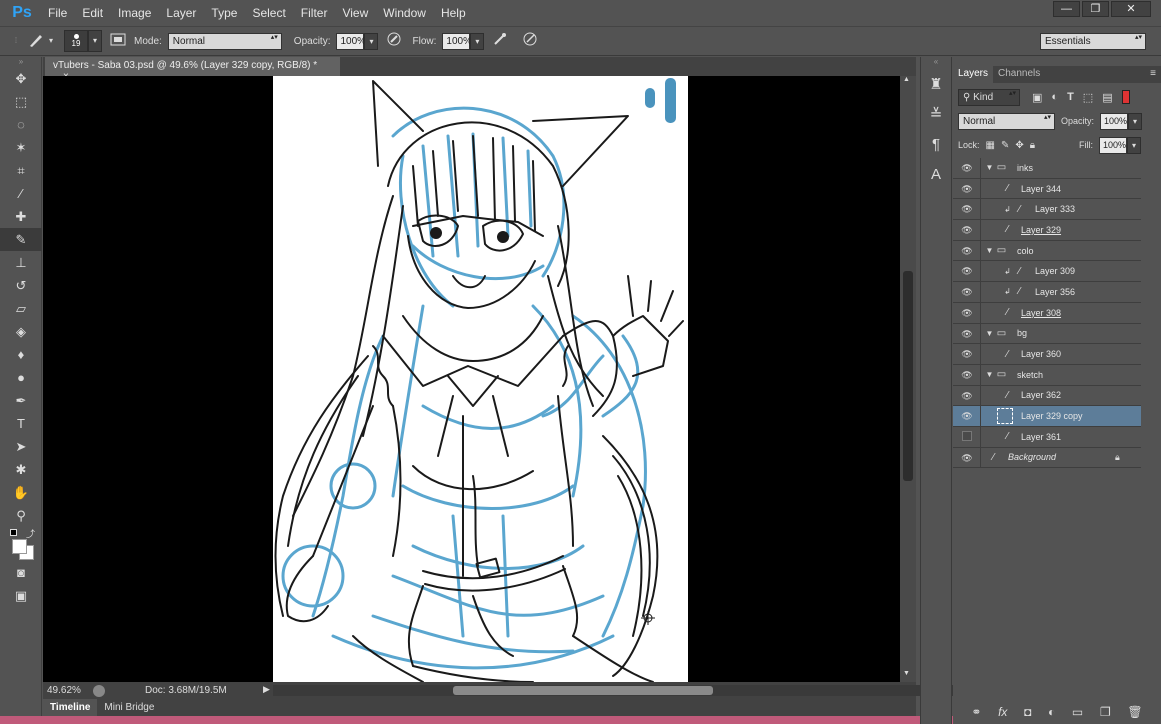 This screenshot has width=1161, height=724. I want to click on mode-dropdown: Normal, so click(224, 41).